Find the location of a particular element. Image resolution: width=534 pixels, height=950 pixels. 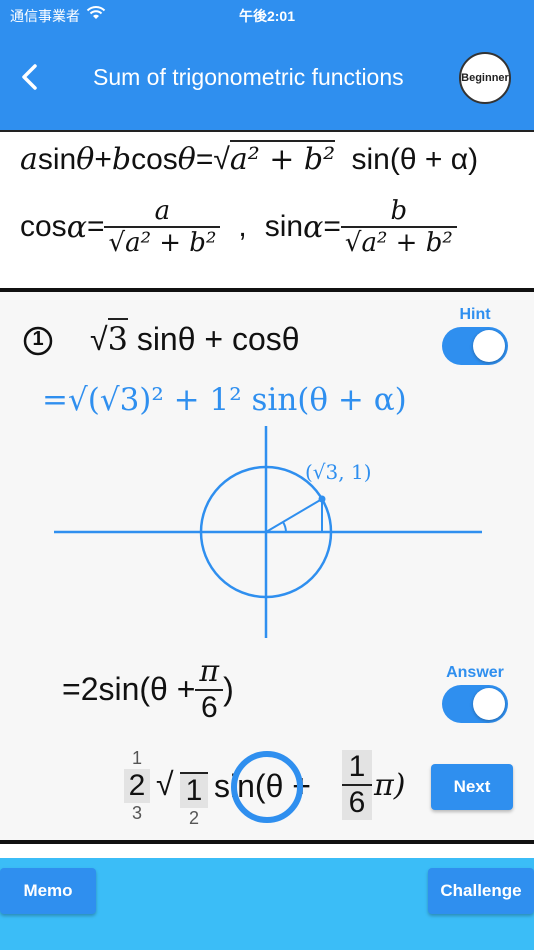

next-button: Next is located at coordinates (472, 787).